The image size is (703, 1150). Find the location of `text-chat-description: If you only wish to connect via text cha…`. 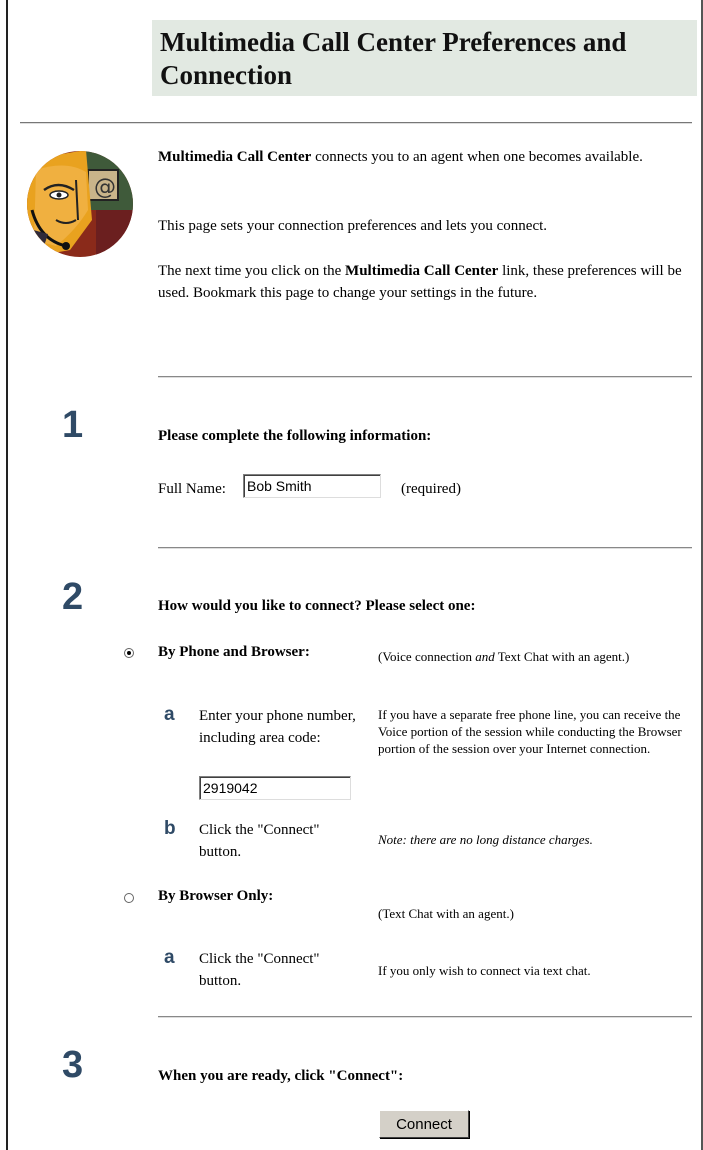

text-chat-description: If you only wish to connect via text cha… is located at coordinates (484, 970).